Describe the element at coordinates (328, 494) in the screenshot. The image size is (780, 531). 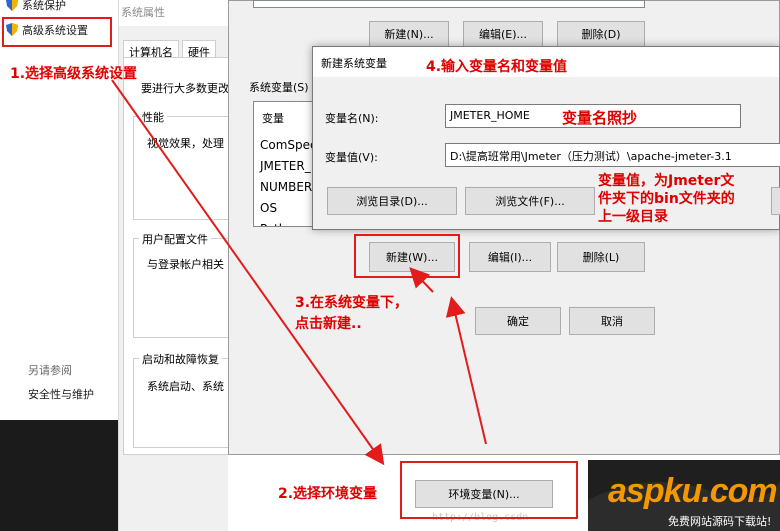
I see `annotation-step2: 2.选择环境变量` at that location.